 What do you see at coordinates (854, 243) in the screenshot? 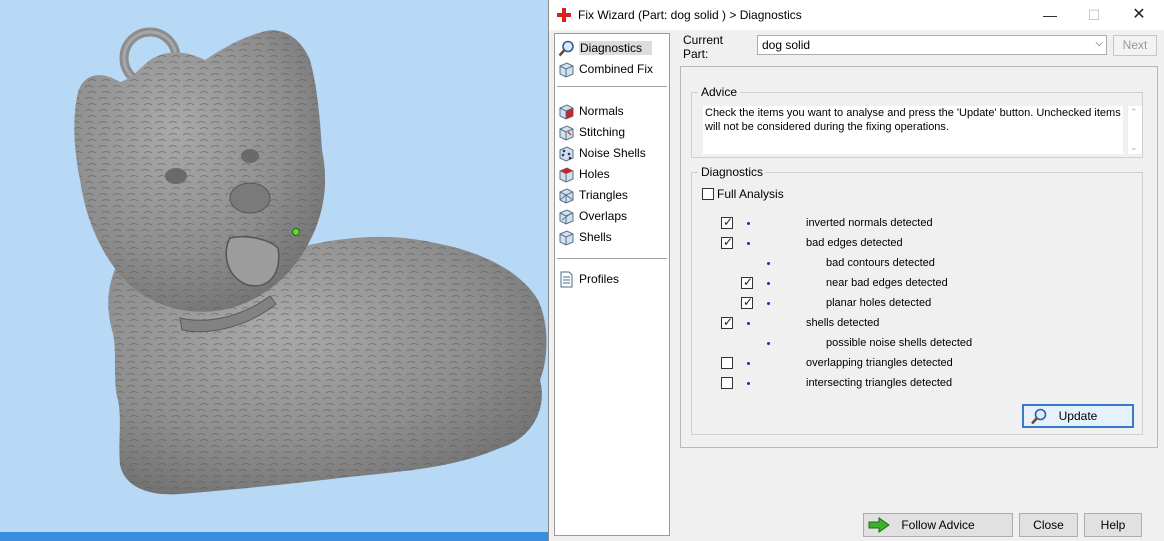
I see `bad-edges-label: bad edges detected` at bounding box center [854, 243].